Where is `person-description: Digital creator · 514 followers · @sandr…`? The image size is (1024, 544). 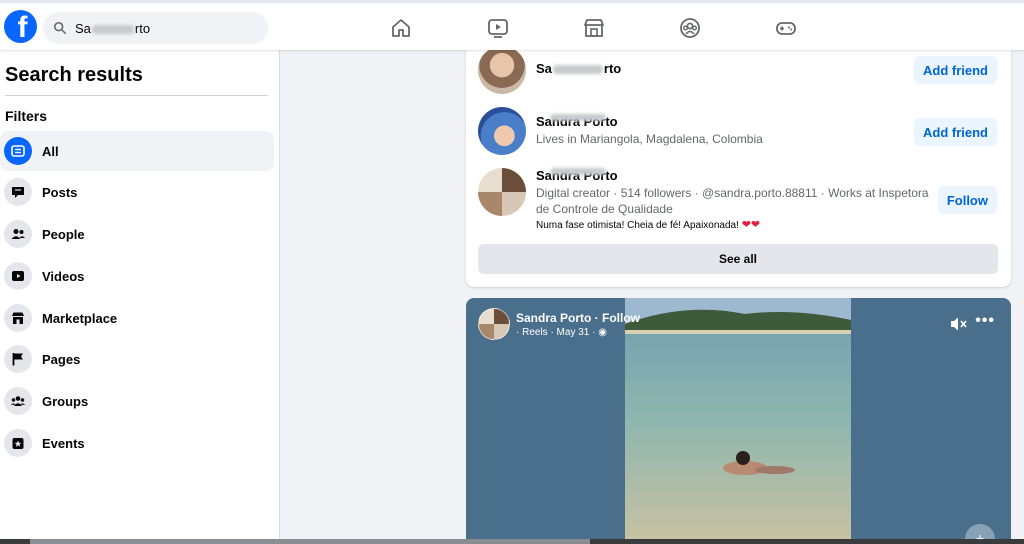 person-description: Digital creator · 514 followers · @sandr… is located at coordinates (732, 201).